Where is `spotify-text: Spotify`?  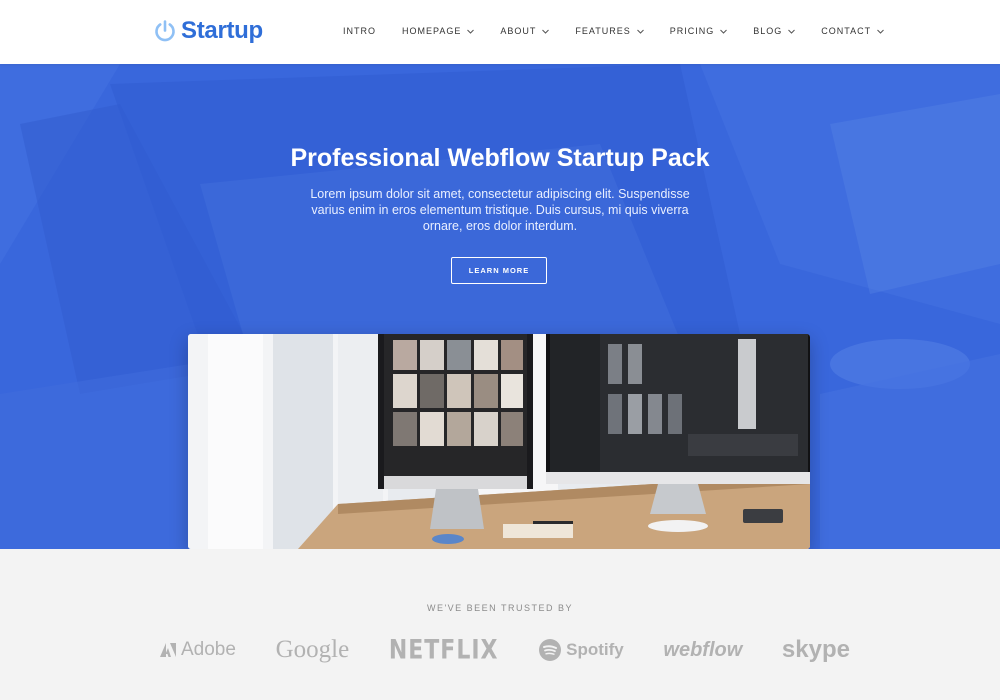
spotify-text: Spotify is located at coordinates (595, 649).